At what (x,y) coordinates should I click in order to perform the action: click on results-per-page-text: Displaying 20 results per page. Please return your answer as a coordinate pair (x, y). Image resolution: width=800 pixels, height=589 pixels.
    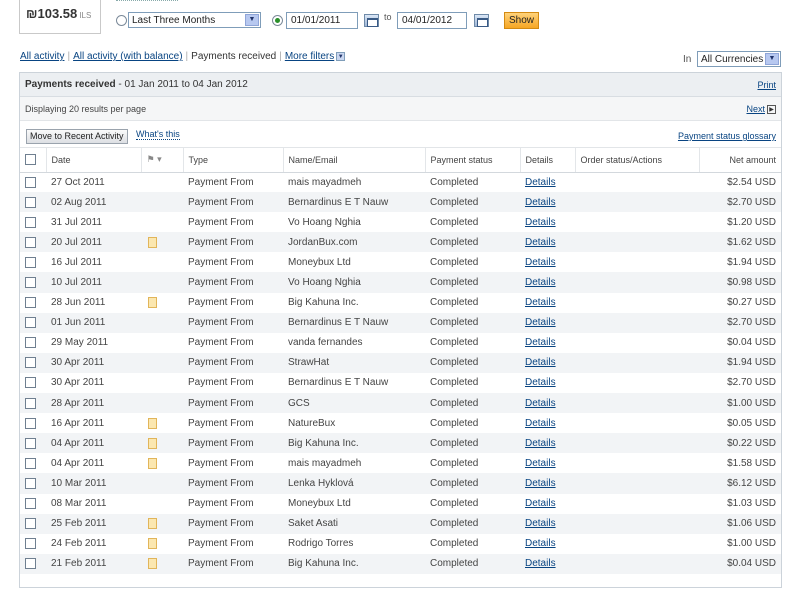
    Looking at the image, I should click on (86, 109).